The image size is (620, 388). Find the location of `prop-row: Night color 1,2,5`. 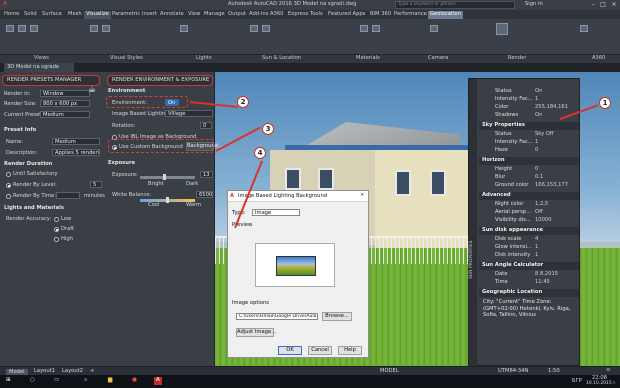

prop-row: Night color 1,2,5 is located at coordinates (529, 205).